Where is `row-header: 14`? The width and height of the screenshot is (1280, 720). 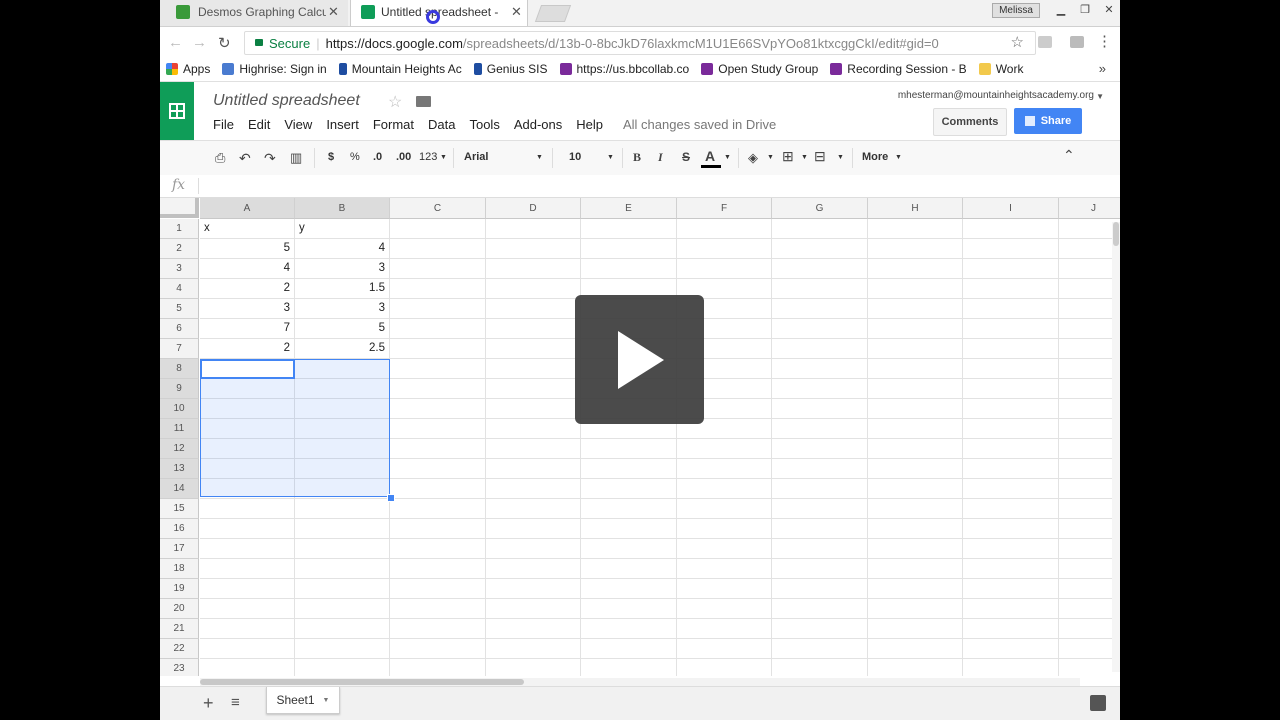
row-header: 14 is located at coordinates (179, 489).